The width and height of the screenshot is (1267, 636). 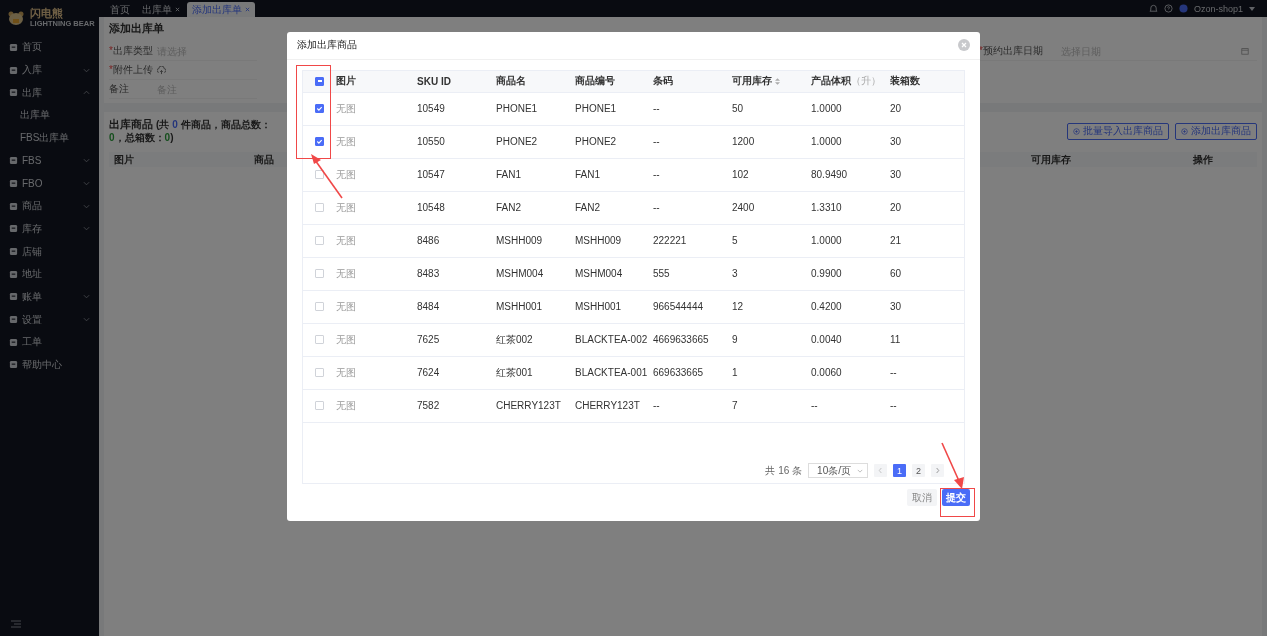 What do you see at coordinates (826, 241) in the screenshot?
I see `table-cell: 1.0000` at bounding box center [826, 241].